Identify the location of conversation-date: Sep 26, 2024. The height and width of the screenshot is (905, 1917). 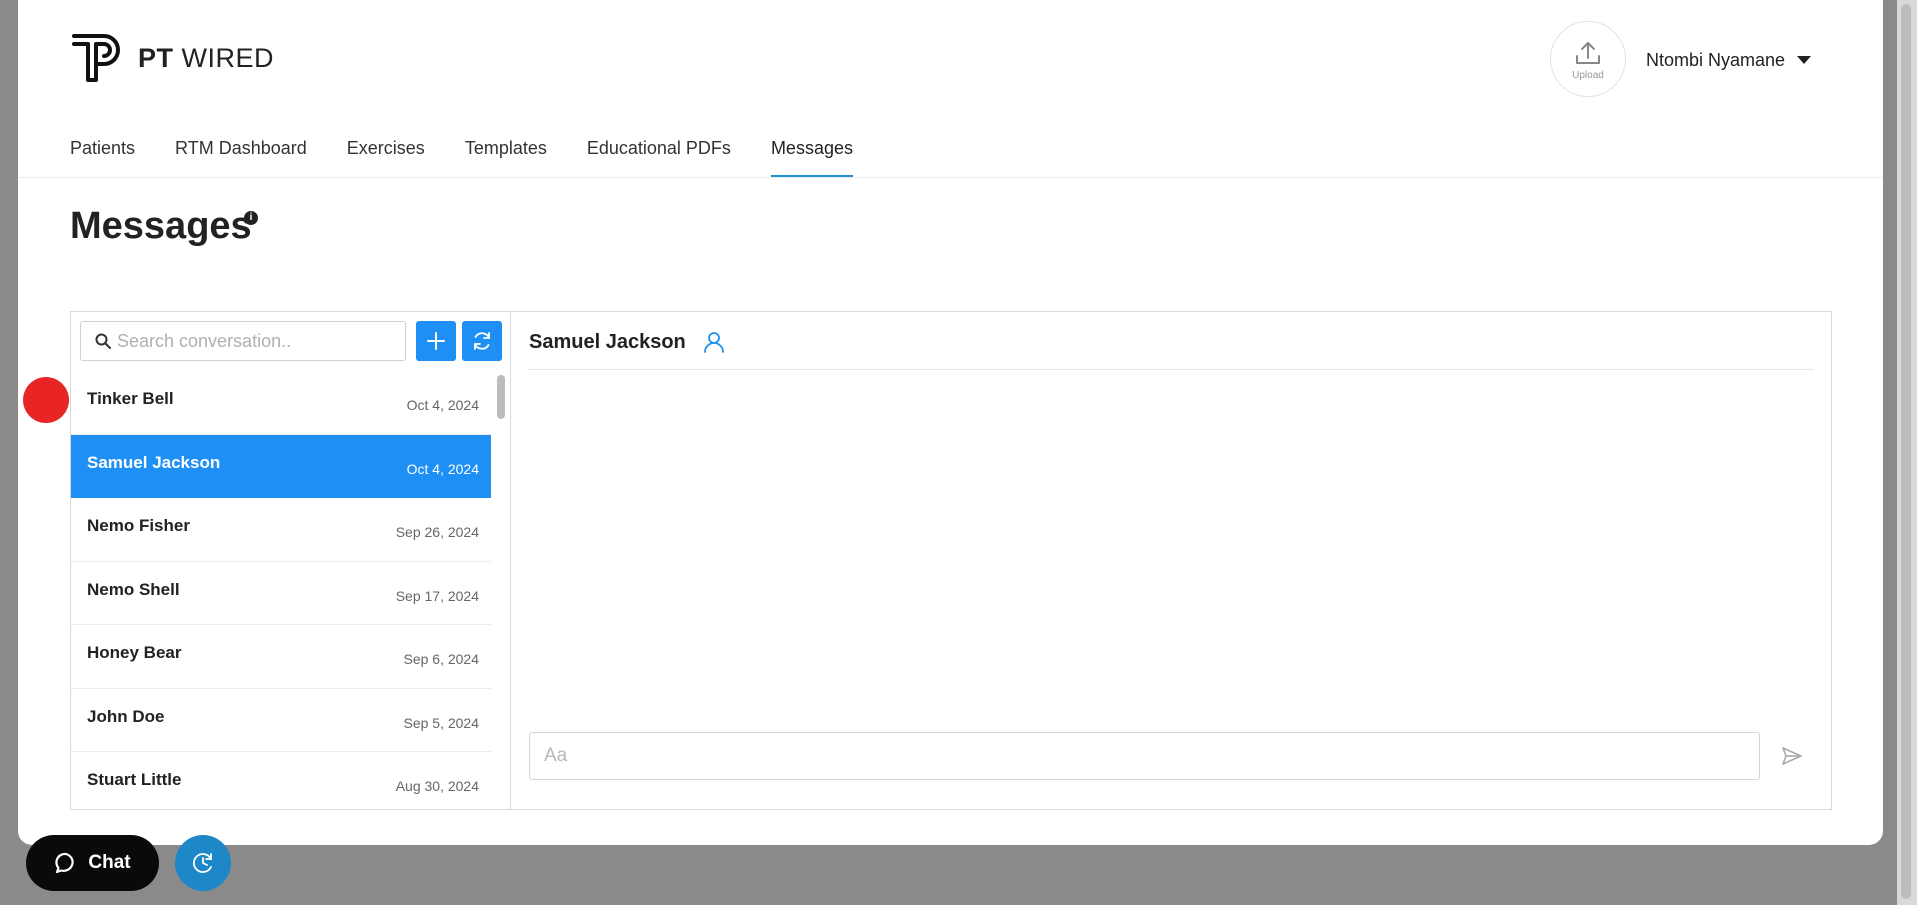
(437, 532).